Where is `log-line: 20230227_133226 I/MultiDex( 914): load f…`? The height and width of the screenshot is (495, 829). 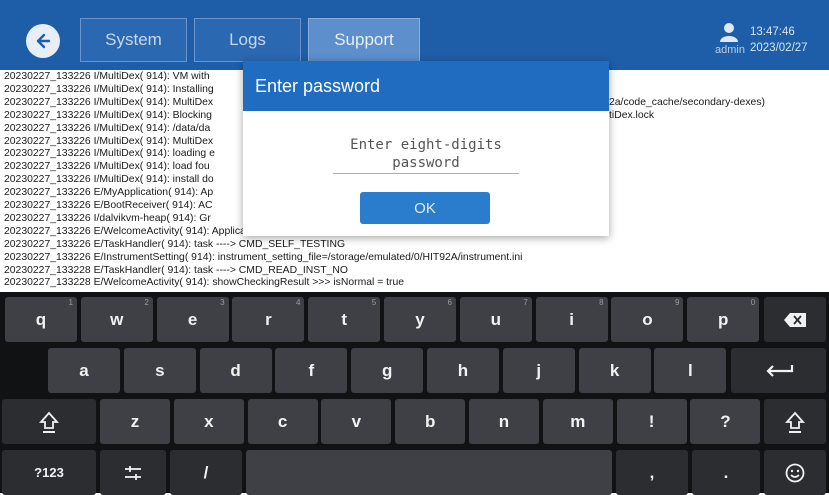 log-line: 20230227_133226 I/MultiDex( 914): load f… is located at coordinates (107, 167).